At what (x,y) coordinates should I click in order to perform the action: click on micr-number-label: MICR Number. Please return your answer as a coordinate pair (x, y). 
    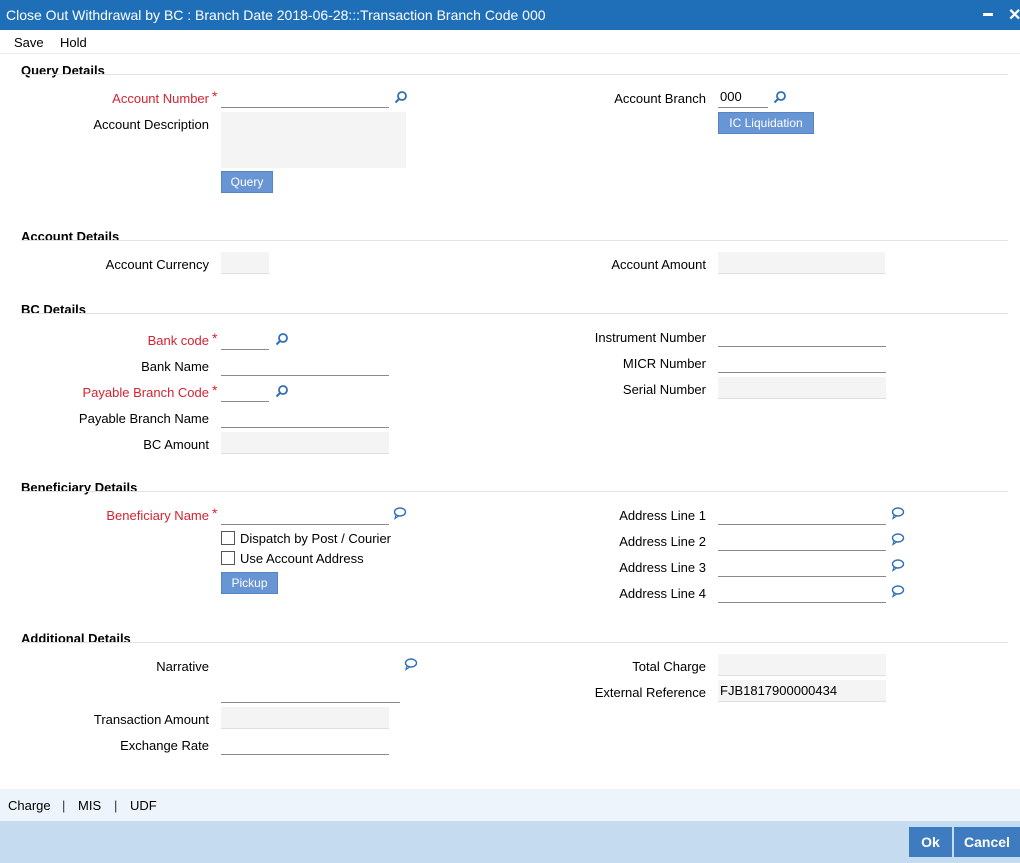
    Looking at the image, I should click on (664, 363).